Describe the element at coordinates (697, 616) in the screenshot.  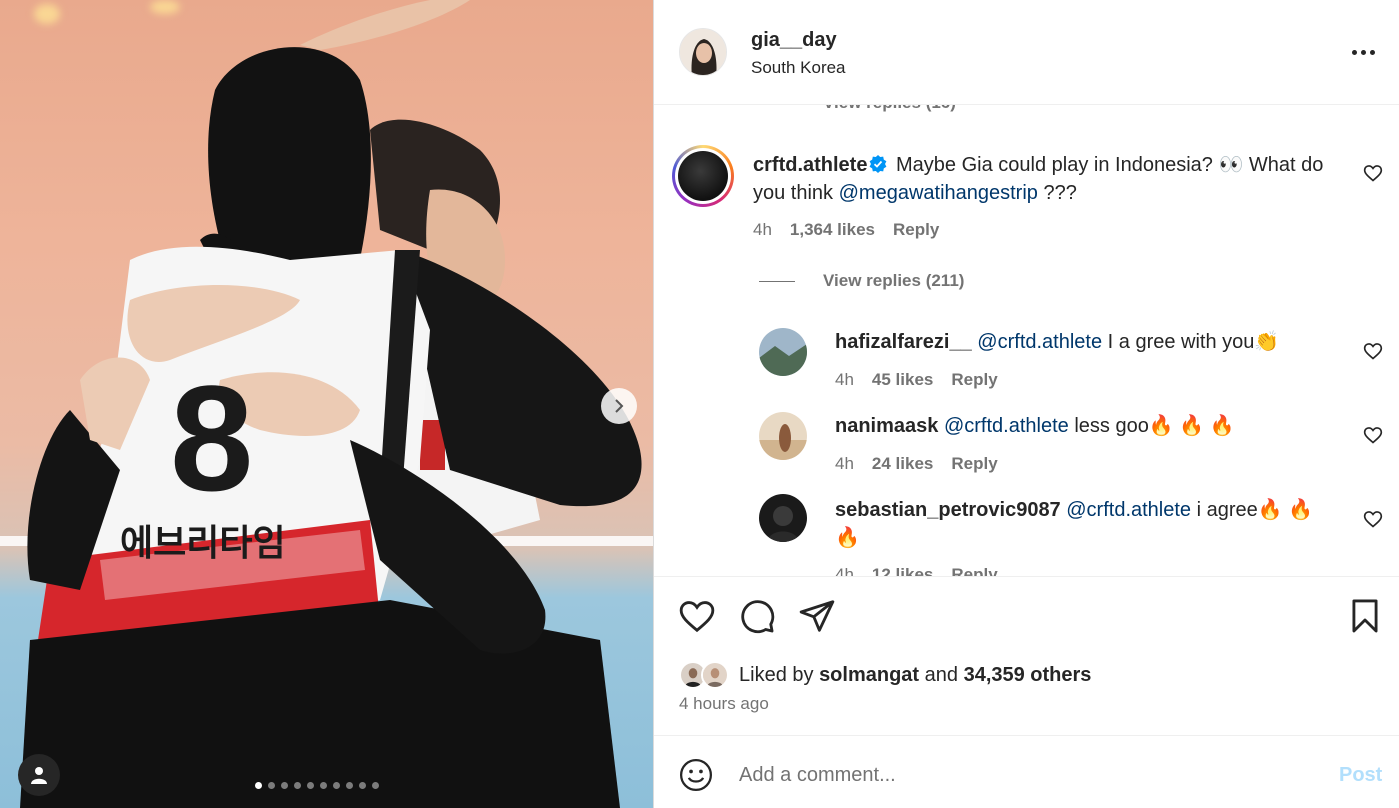
I see `like-heart-icon` at that location.